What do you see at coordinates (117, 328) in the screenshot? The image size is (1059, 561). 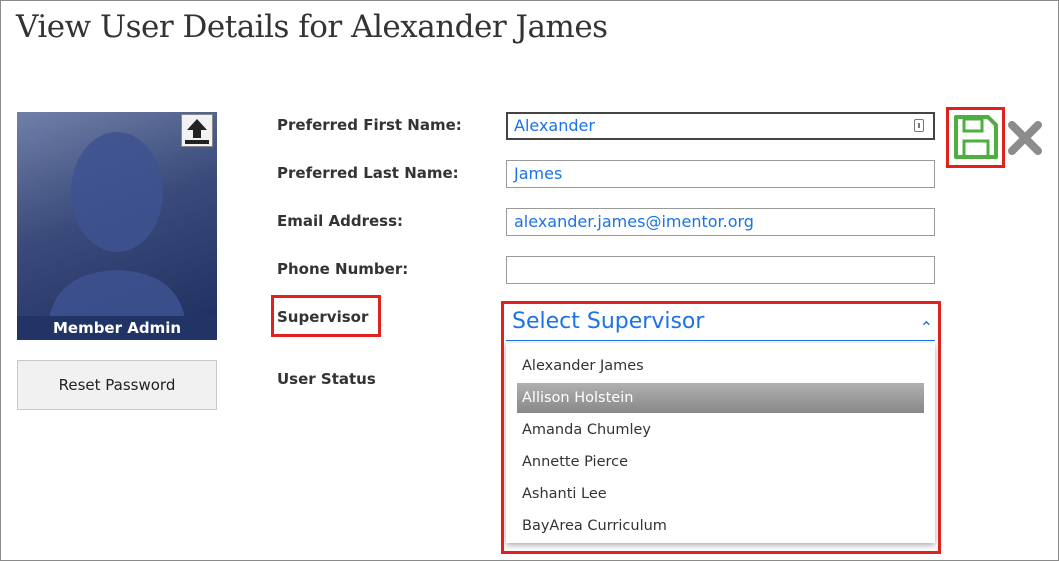 I see `role-label: Member Admin` at bounding box center [117, 328].